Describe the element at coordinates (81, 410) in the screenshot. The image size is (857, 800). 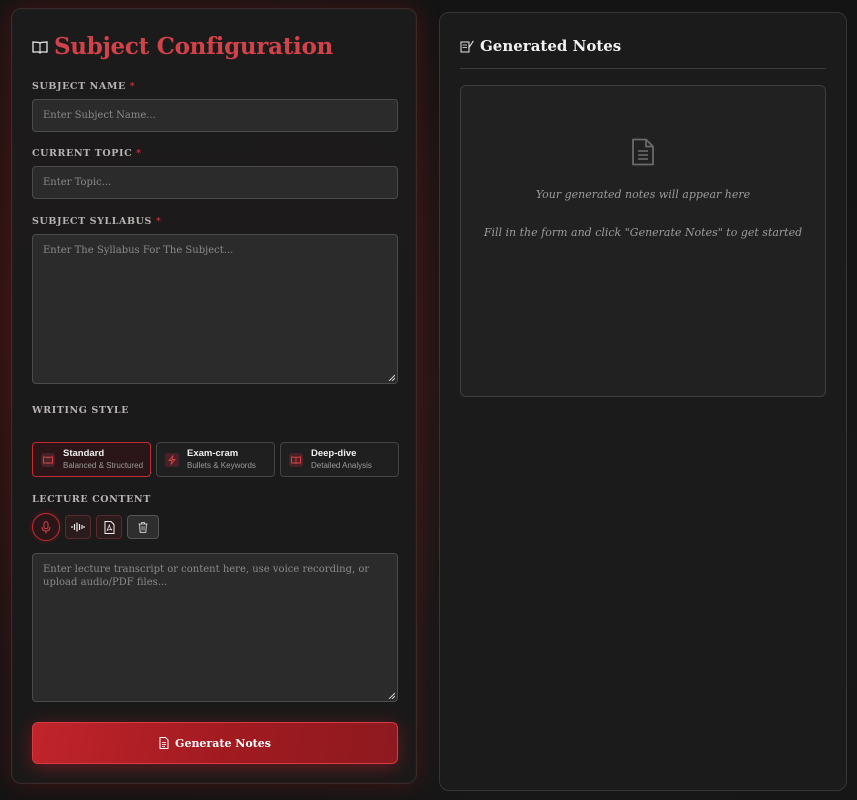
I see `writing-style-label: WRITING STYLE` at that location.